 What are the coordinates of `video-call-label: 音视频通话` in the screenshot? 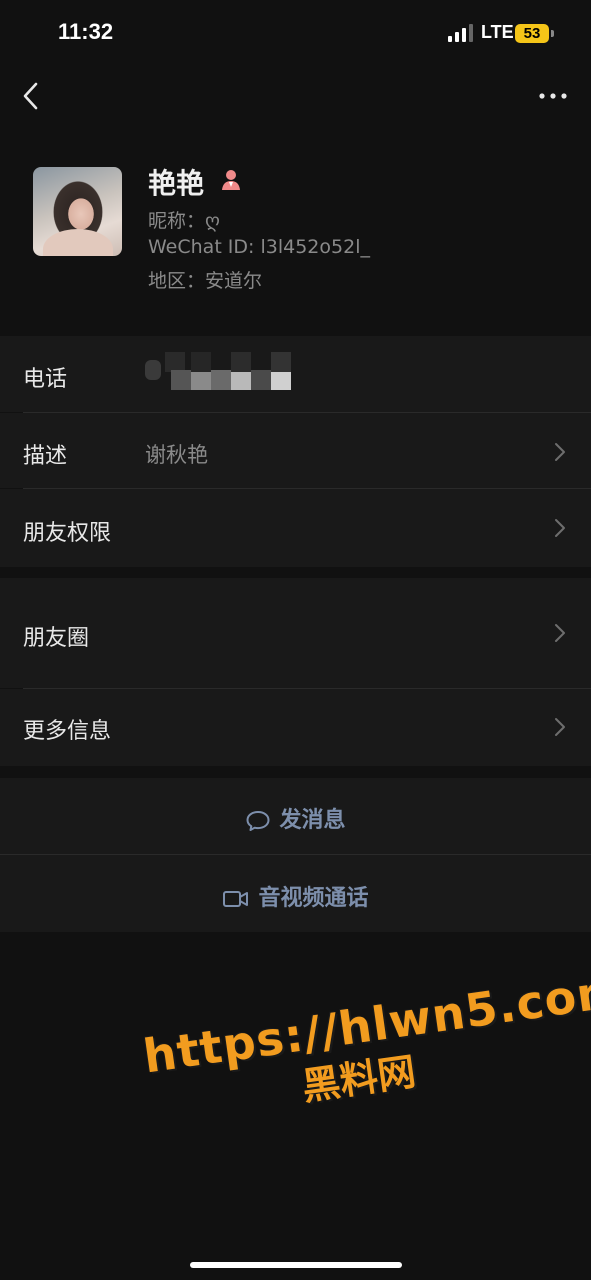 It's located at (313, 898).